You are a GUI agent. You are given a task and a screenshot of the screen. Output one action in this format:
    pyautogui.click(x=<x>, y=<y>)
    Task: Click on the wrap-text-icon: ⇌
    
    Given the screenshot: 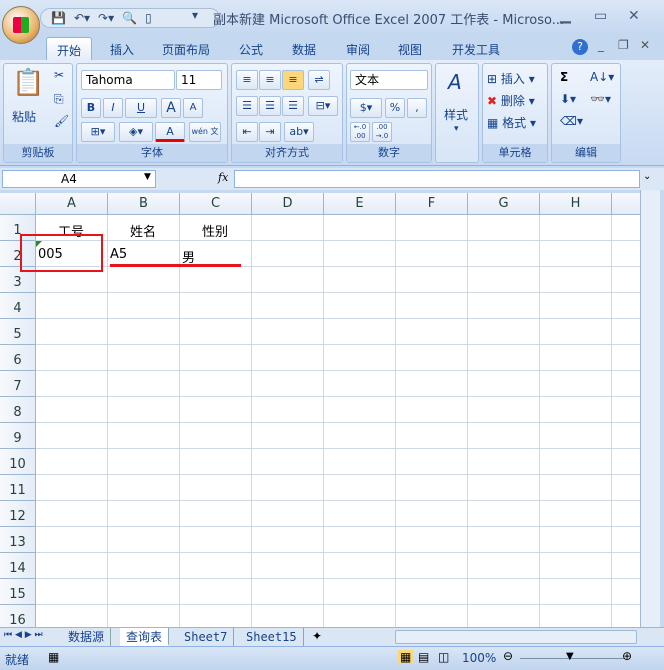 What is the action you would take?
    pyautogui.click(x=319, y=80)
    